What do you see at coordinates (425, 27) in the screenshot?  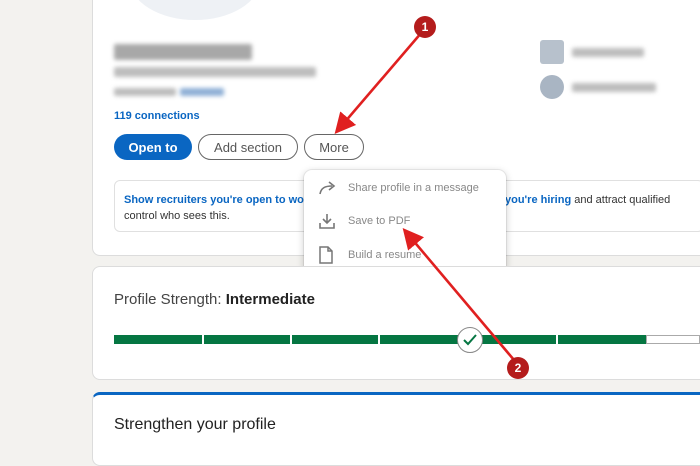 I see `annotation-badge-1: 1` at bounding box center [425, 27].